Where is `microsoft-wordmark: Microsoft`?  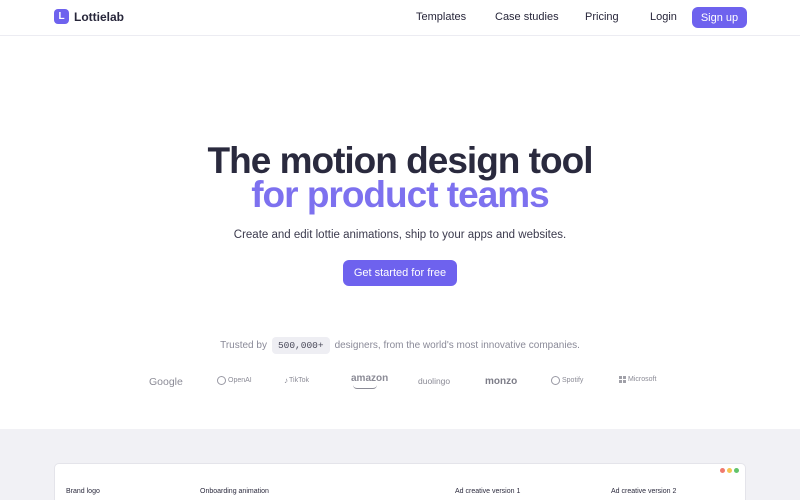 microsoft-wordmark: Microsoft is located at coordinates (642, 379).